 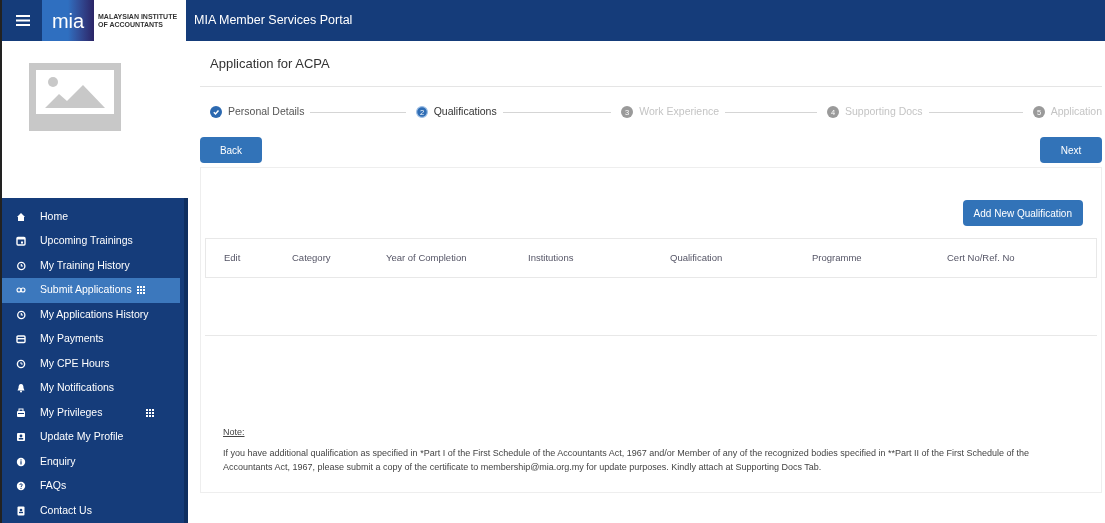 What do you see at coordinates (273, 21) in the screenshot?
I see `portal-title: MIA Member Services Portal` at bounding box center [273, 21].